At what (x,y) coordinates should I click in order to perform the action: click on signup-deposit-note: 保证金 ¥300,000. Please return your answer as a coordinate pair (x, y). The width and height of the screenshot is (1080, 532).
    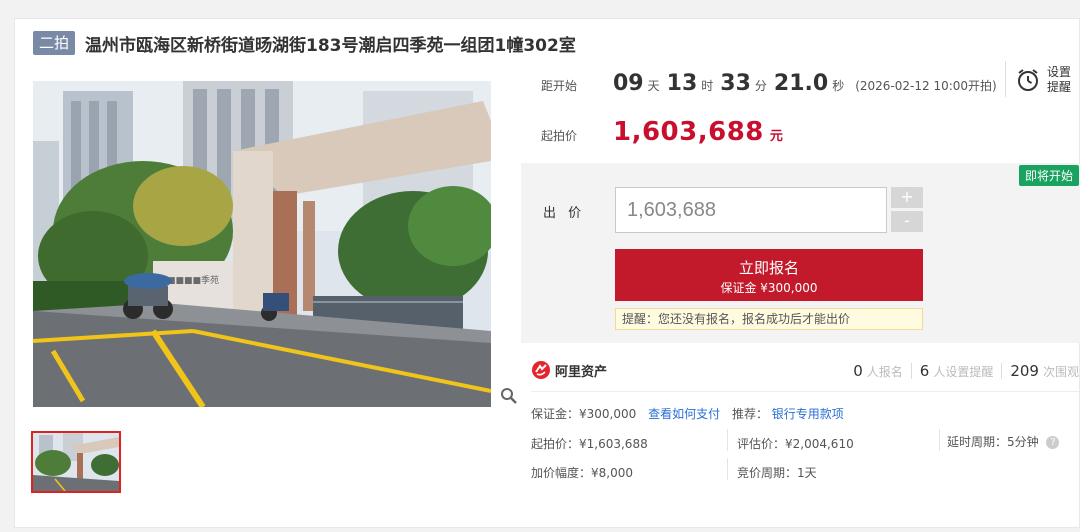
    Looking at the image, I should click on (769, 288).